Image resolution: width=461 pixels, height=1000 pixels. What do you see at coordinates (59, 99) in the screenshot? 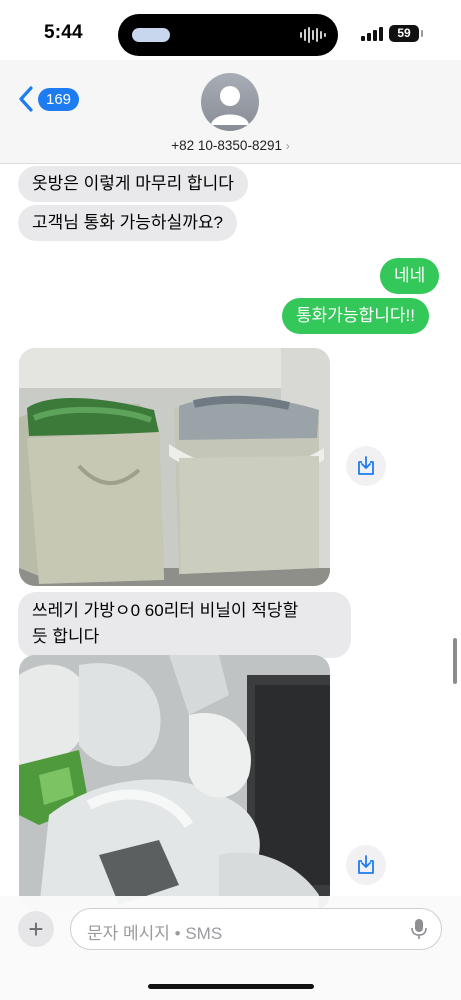
I see `unread-count-badge: 169` at bounding box center [59, 99].